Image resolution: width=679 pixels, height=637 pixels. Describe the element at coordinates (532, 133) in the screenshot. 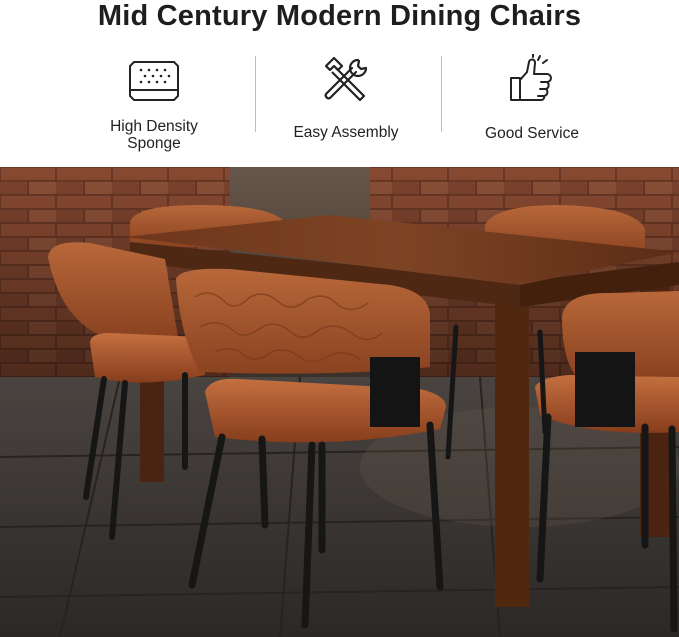

I see `feature-label: Good Service` at that location.